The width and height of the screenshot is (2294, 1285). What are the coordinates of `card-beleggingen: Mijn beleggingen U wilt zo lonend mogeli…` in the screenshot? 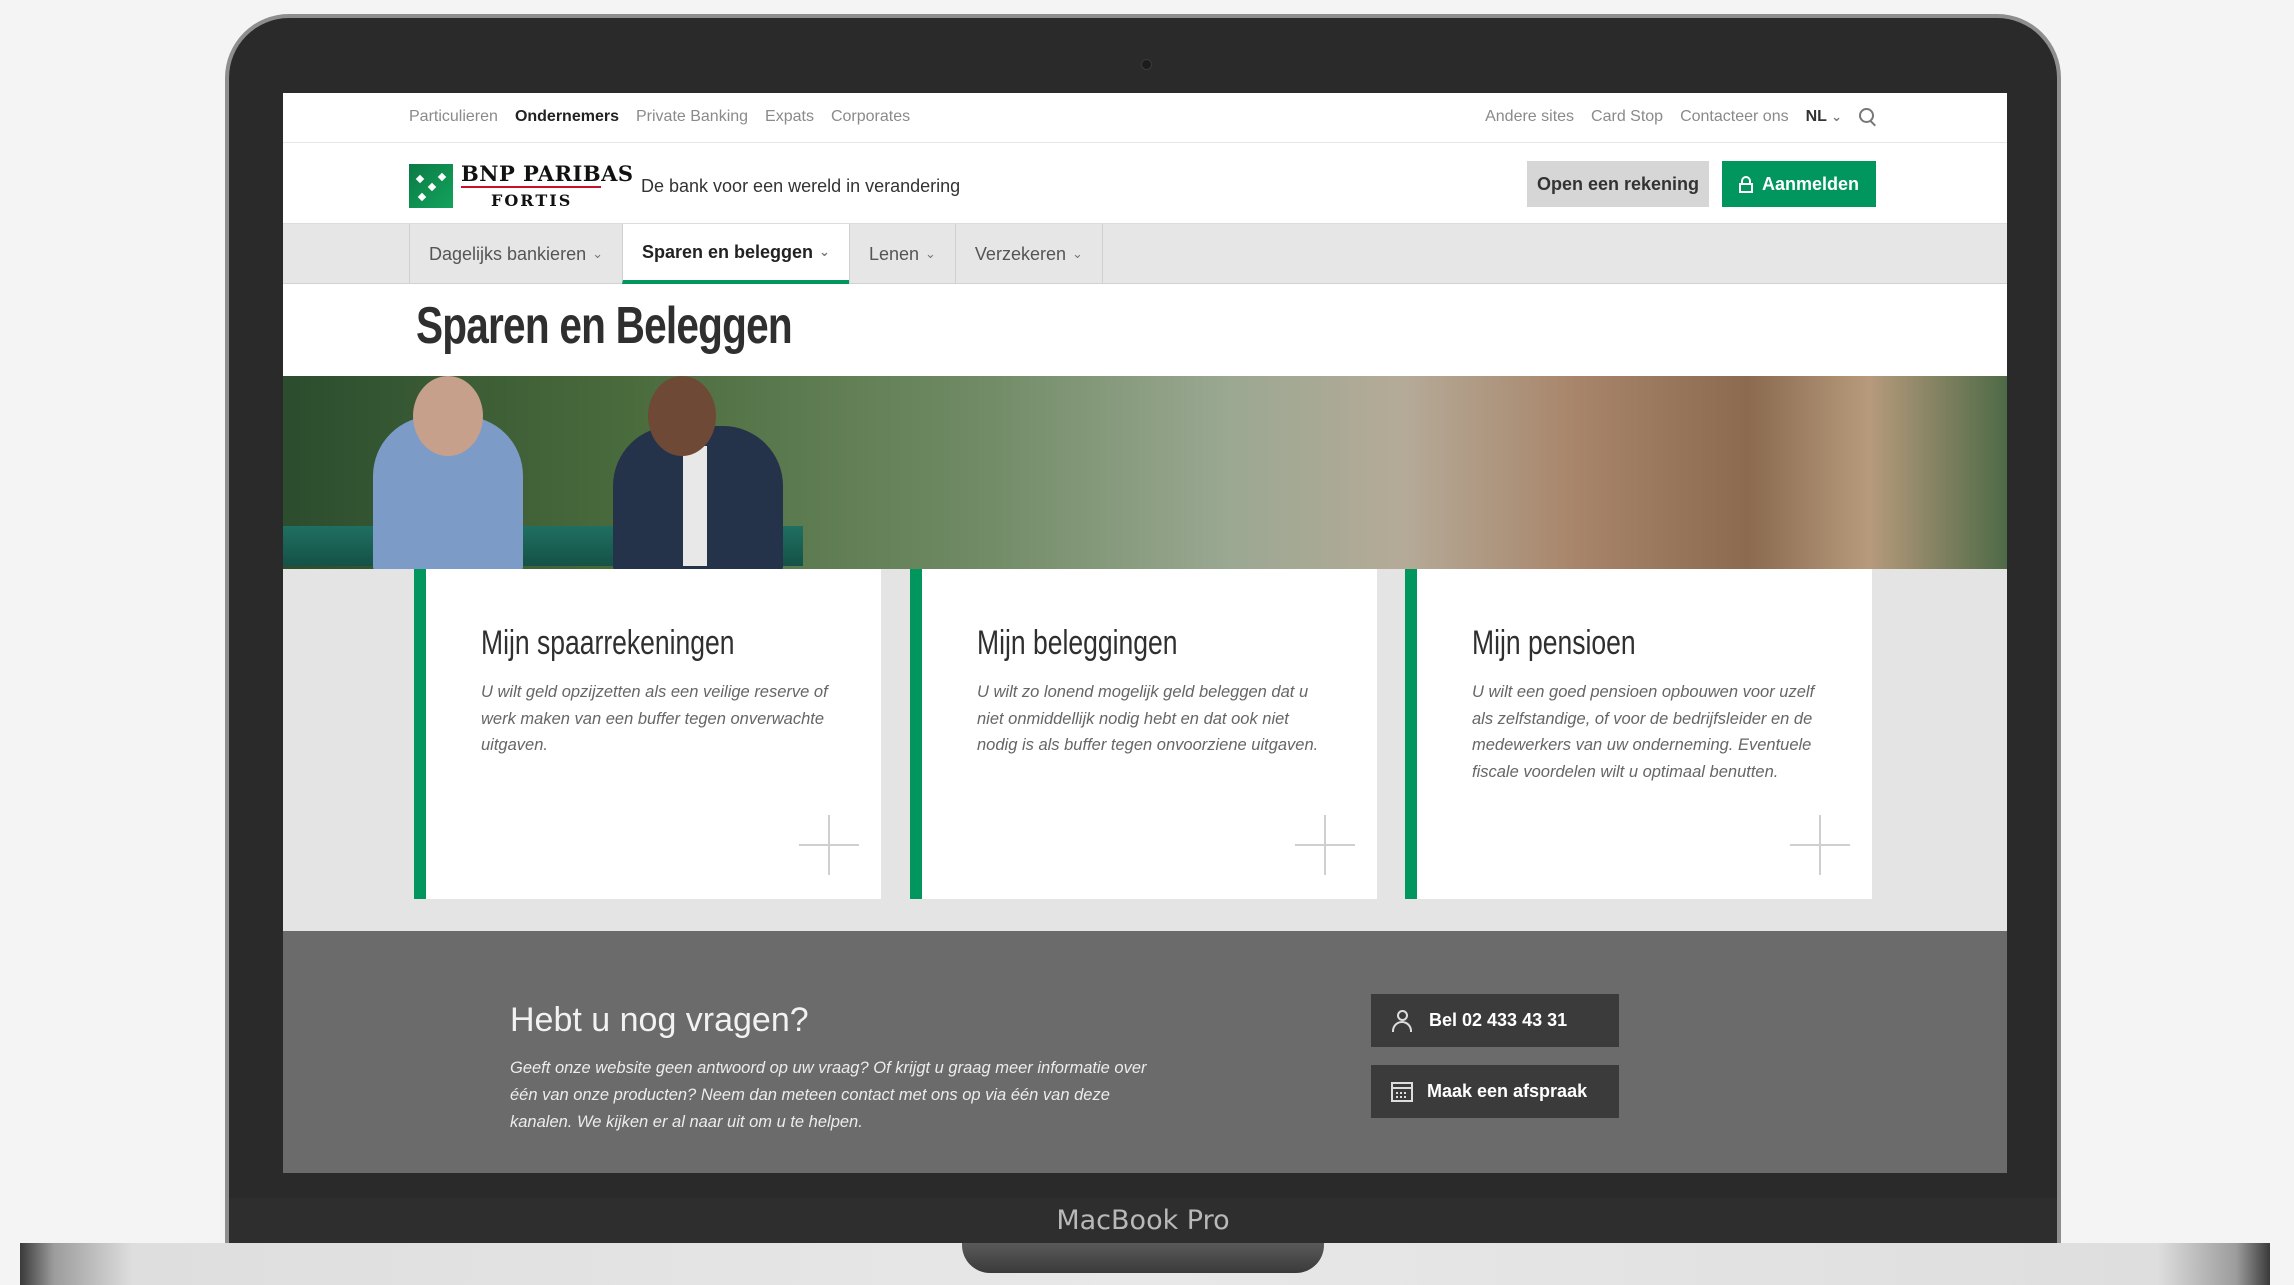 It's located at (1143, 734).